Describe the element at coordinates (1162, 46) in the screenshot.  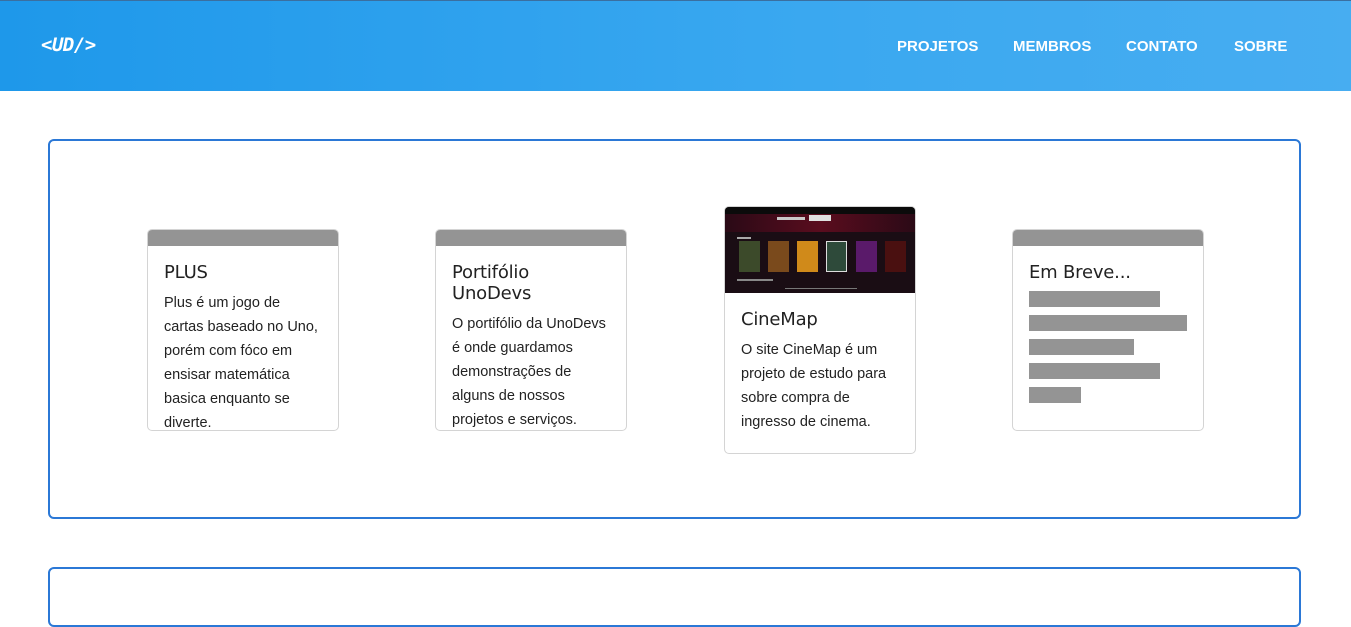
I see `nav-contato: CONTATO` at that location.